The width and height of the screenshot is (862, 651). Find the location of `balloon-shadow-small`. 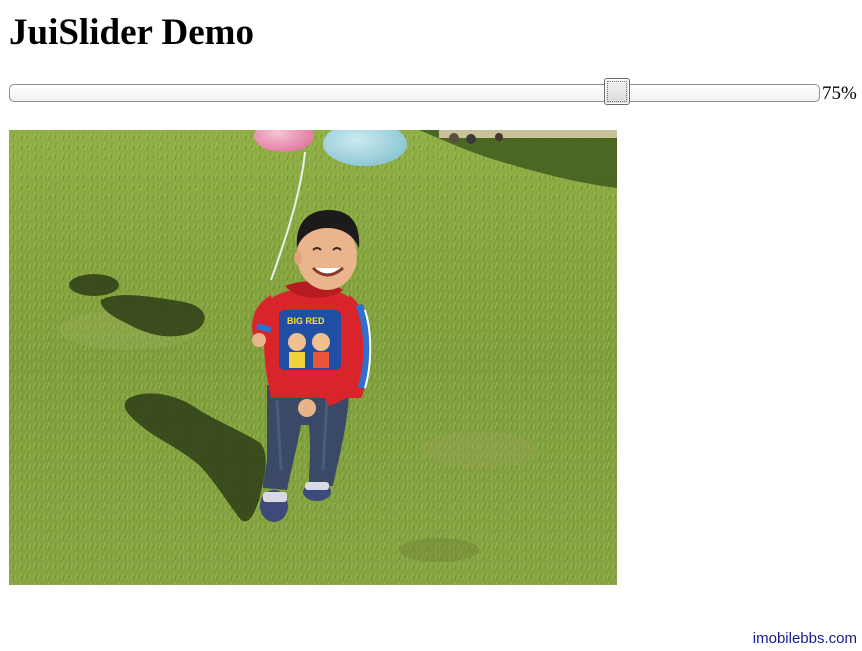

balloon-shadow-small is located at coordinates (94, 285).